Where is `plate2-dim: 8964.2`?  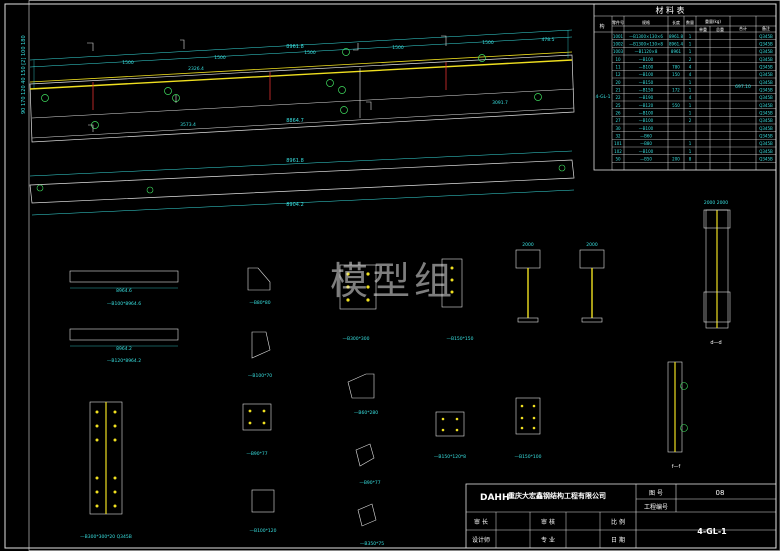 plate2-dim: 8964.2 is located at coordinates (124, 349).